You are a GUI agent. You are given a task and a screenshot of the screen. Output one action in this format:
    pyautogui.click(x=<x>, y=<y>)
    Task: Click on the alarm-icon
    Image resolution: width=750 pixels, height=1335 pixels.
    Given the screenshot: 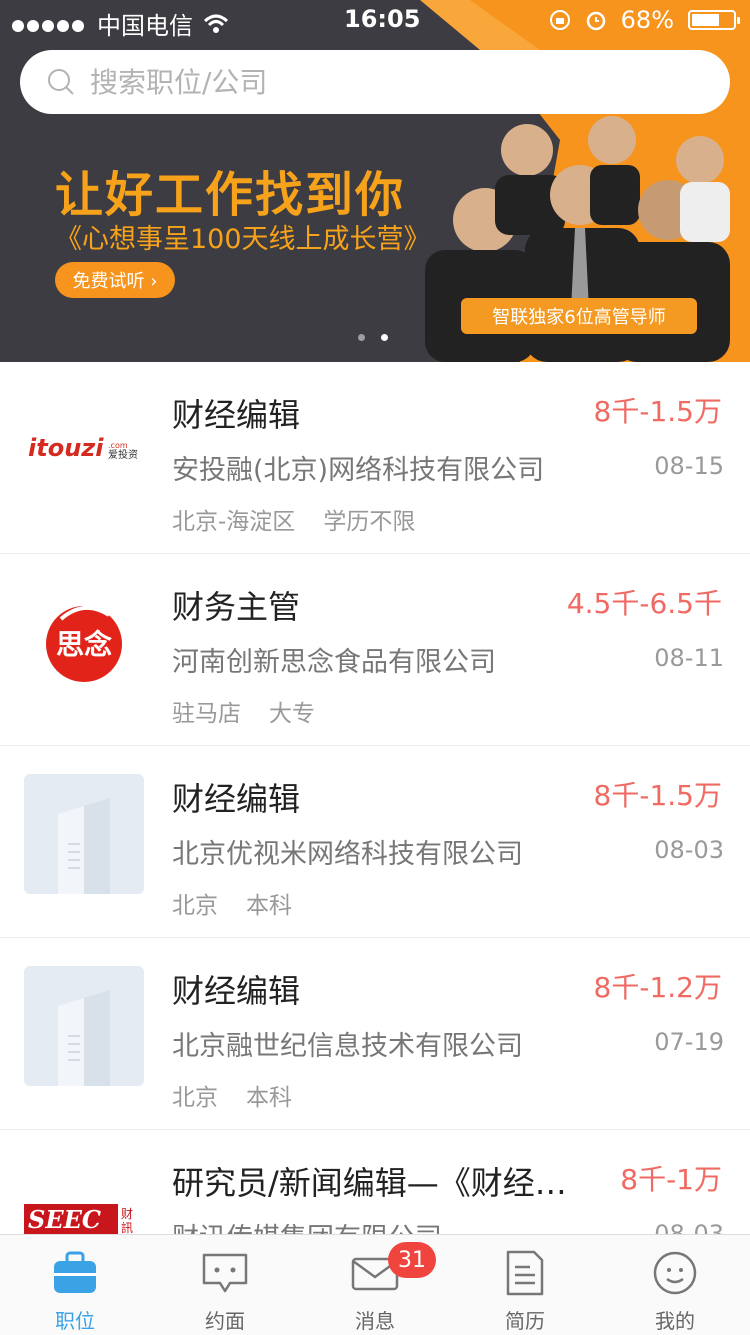 What is the action you would take?
    pyautogui.click(x=595, y=21)
    